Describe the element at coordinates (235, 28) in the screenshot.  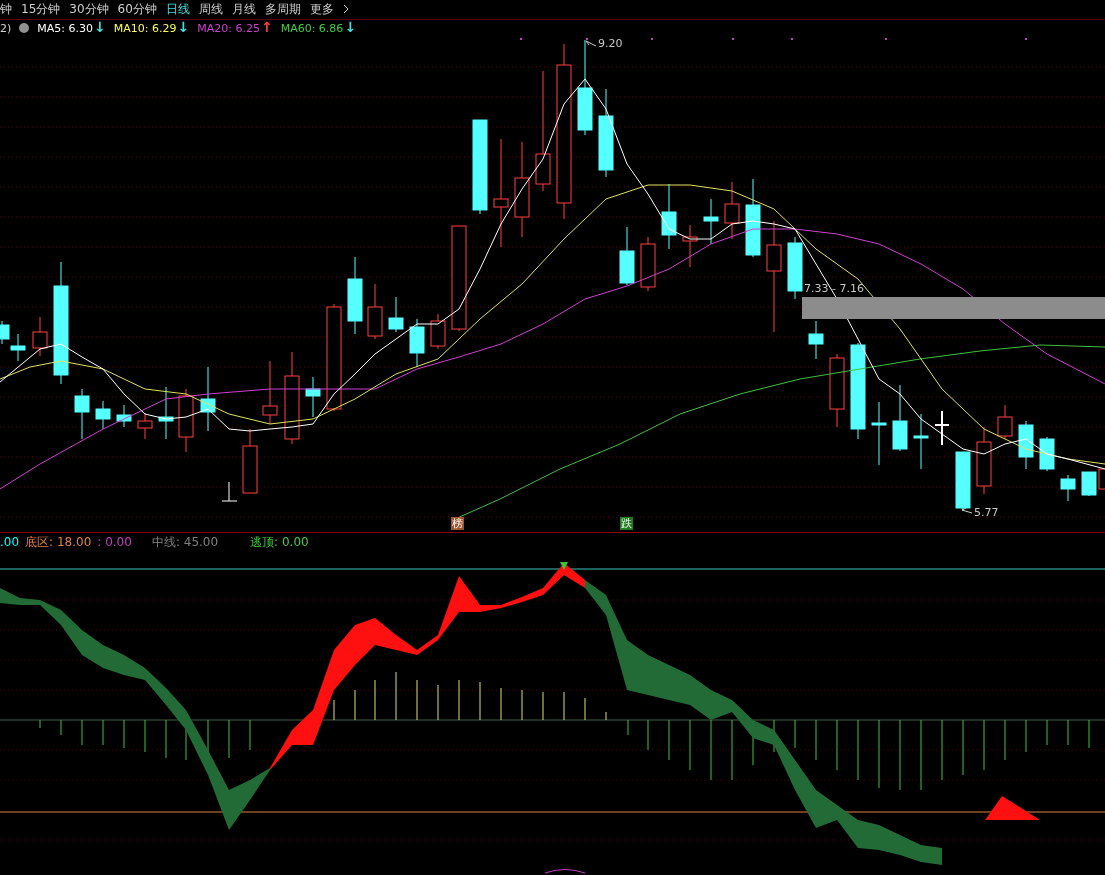
I see `ma-legend-item: MA20: 6.25↑` at that location.